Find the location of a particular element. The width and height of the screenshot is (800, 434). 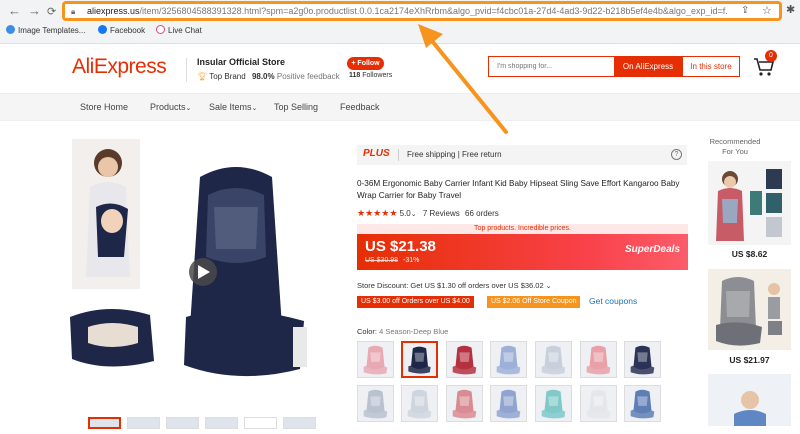

orders-count: 66 orders is located at coordinates (482, 213).